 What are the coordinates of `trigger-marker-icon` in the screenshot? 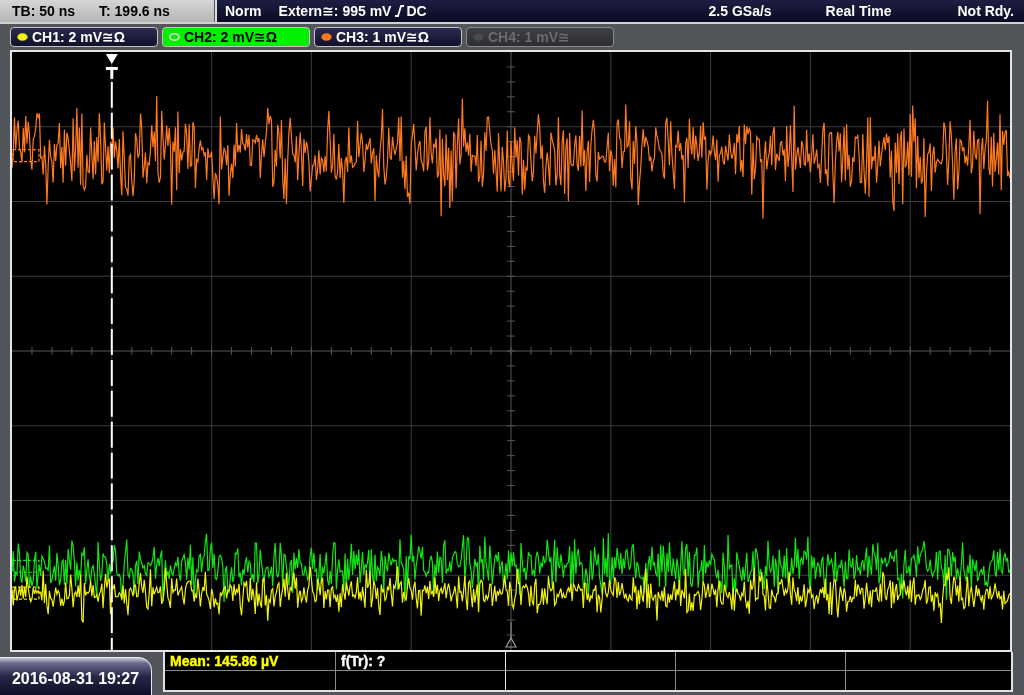 It's located at (111, 66).